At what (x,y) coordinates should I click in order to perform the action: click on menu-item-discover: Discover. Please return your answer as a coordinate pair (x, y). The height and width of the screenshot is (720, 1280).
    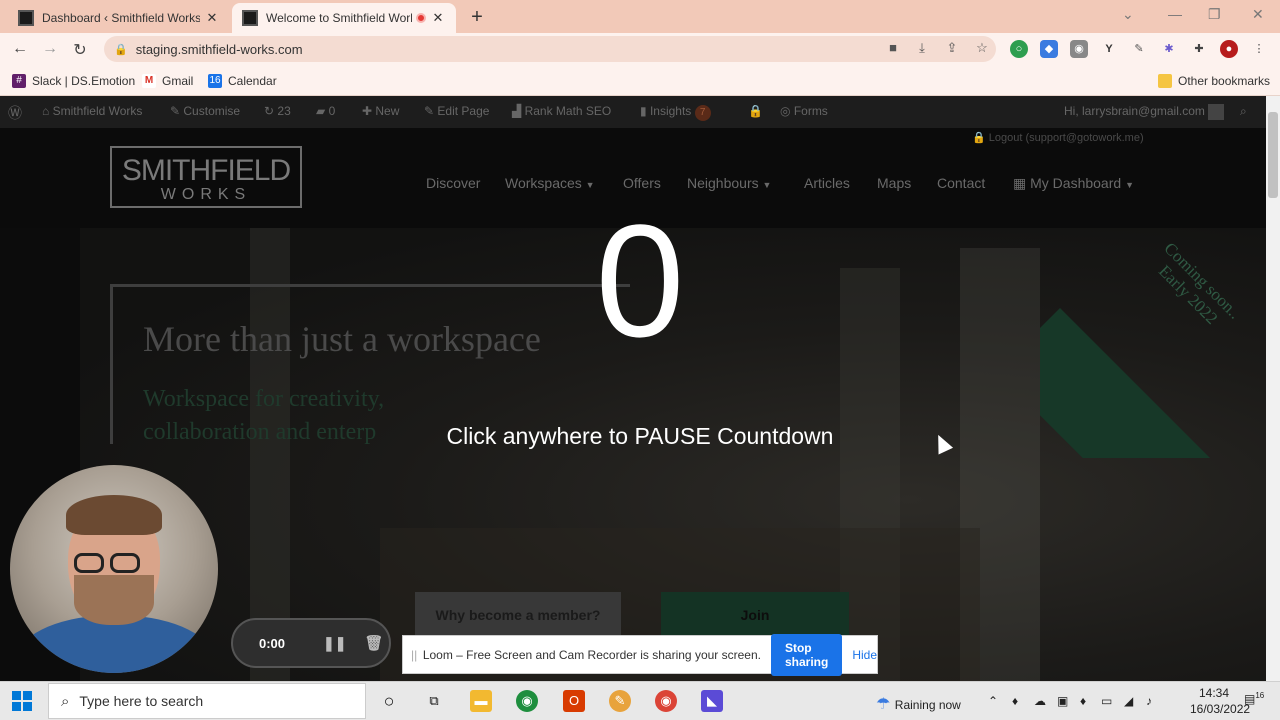
    Looking at the image, I should click on (453, 183).